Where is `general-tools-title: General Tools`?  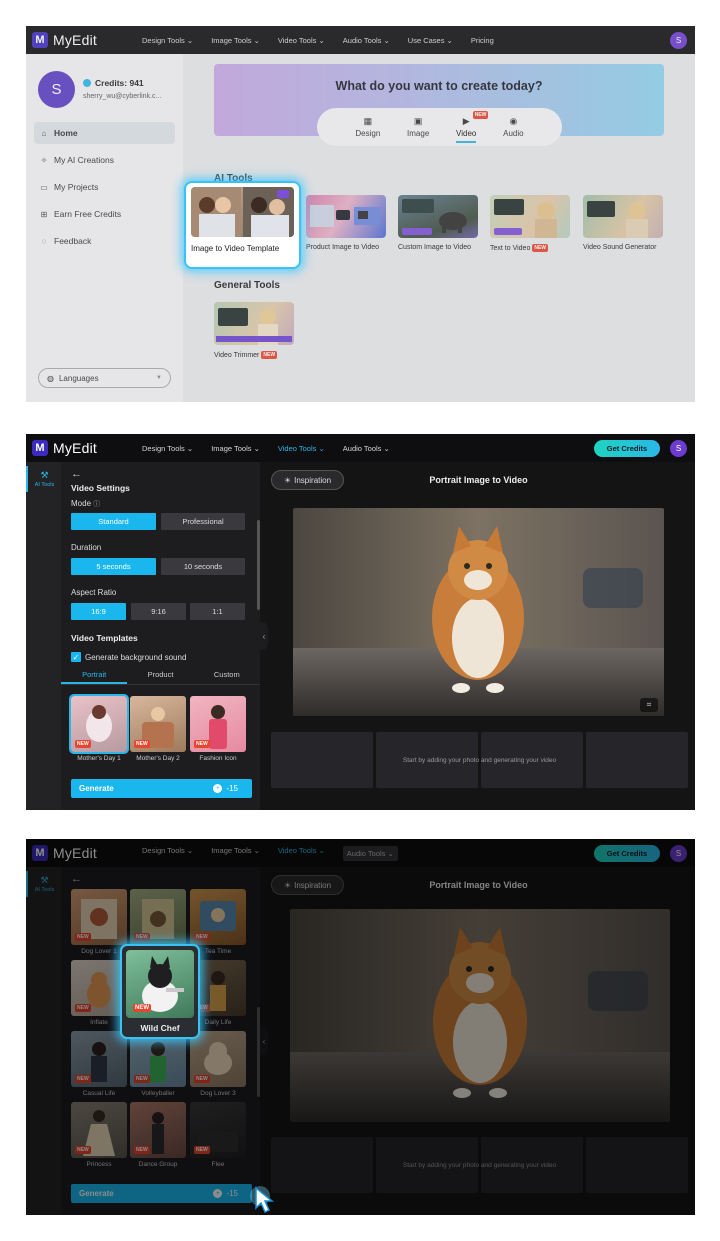
general-tools-title: General Tools is located at coordinates (247, 285).